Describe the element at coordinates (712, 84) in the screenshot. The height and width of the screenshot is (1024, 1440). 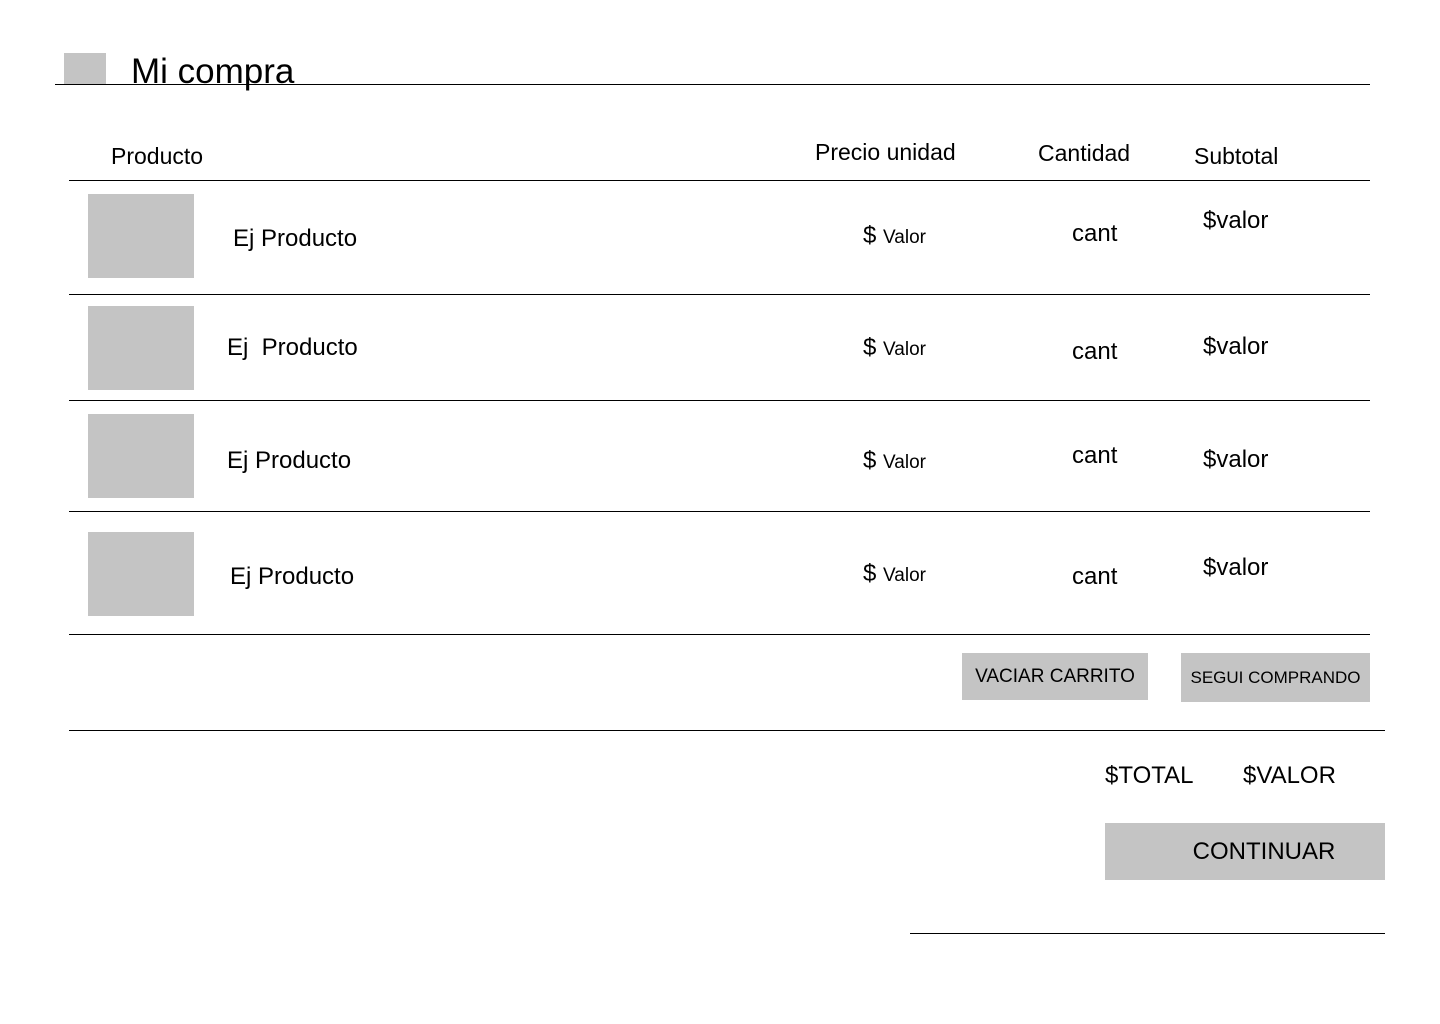
I see `title-divider` at that location.